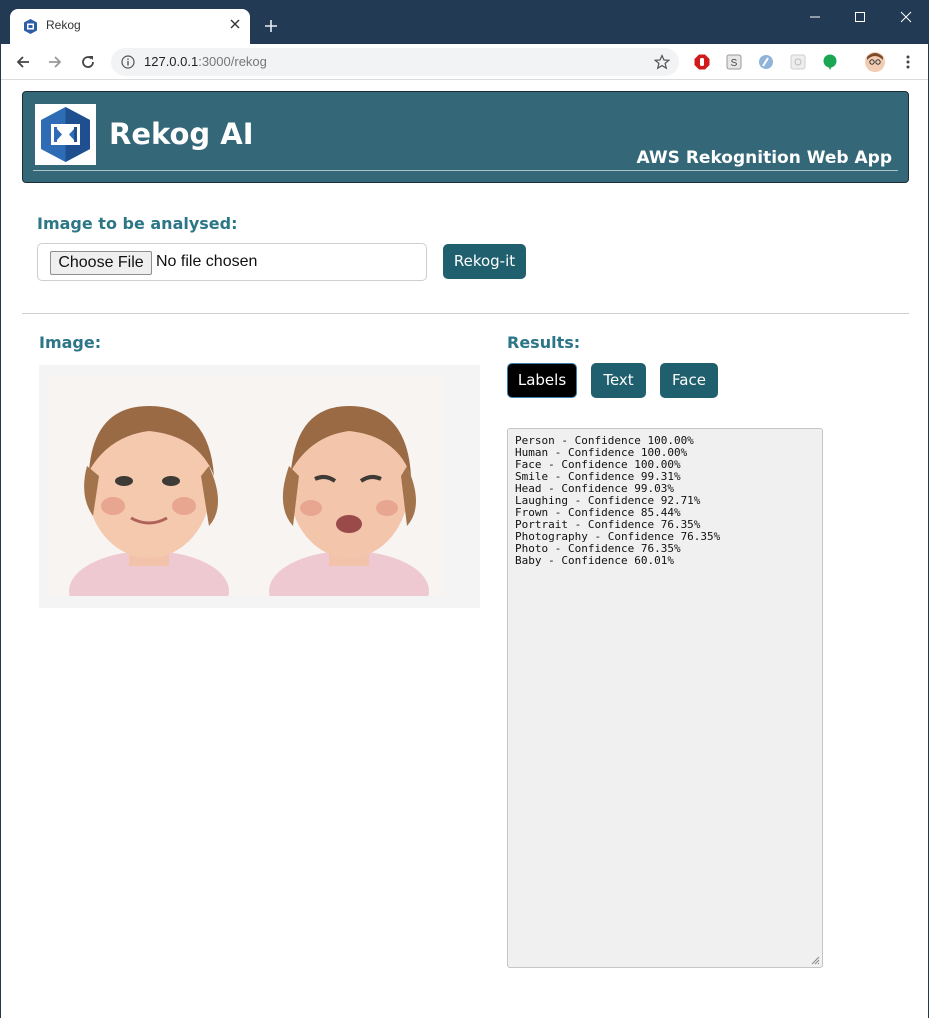 This screenshot has height=1018, width=929. What do you see at coordinates (465, 313) in the screenshot?
I see `section-divider` at bounding box center [465, 313].